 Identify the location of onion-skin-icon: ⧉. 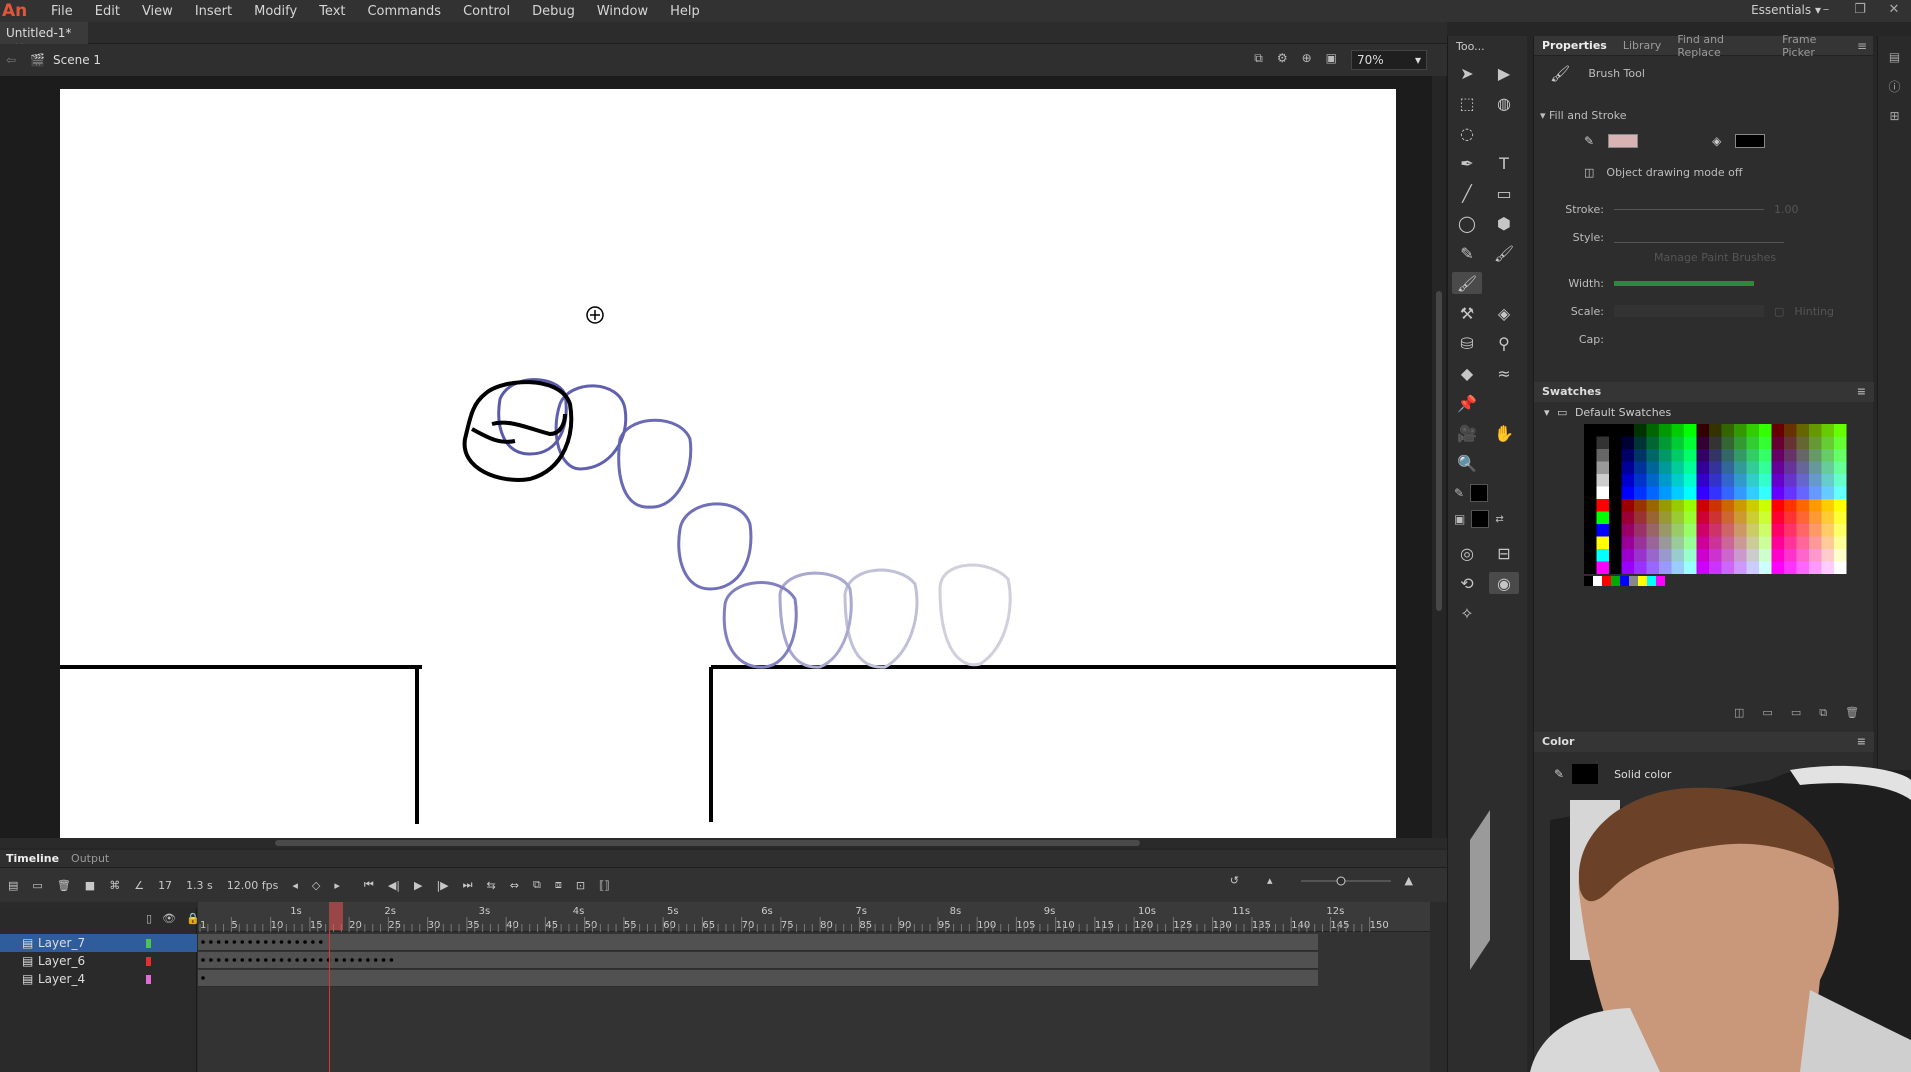
(537, 885).